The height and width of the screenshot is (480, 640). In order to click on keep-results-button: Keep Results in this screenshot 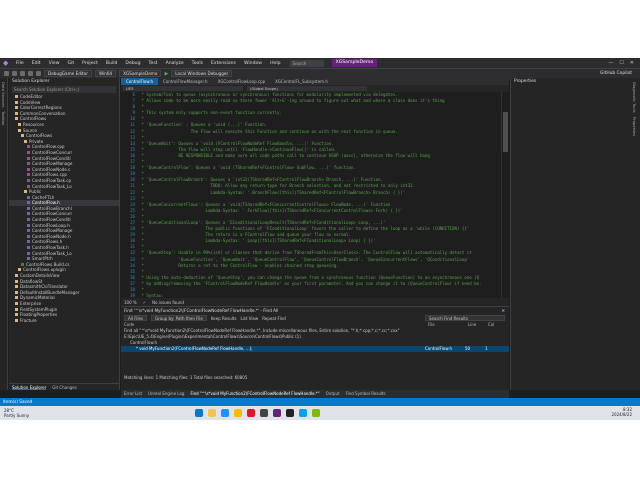, I will do `click(224, 318)`.